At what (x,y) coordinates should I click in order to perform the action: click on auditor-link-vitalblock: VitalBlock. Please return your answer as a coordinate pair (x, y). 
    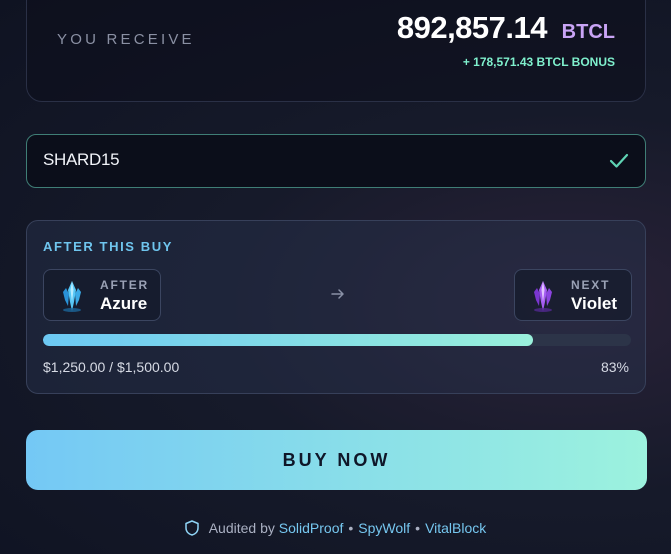
    Looking at the image, I should click on (455, 528).